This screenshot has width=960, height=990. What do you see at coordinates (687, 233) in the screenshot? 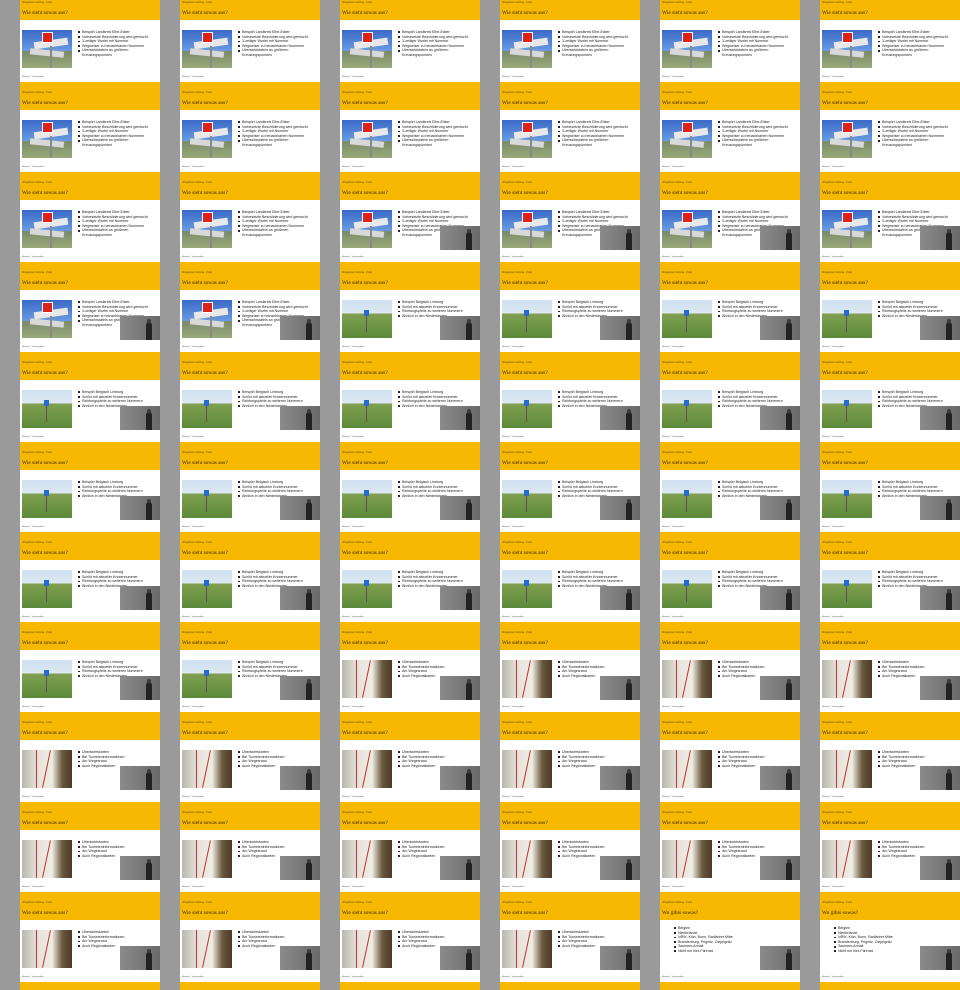
I see `sign-board2` at bounding box center [687, 233].